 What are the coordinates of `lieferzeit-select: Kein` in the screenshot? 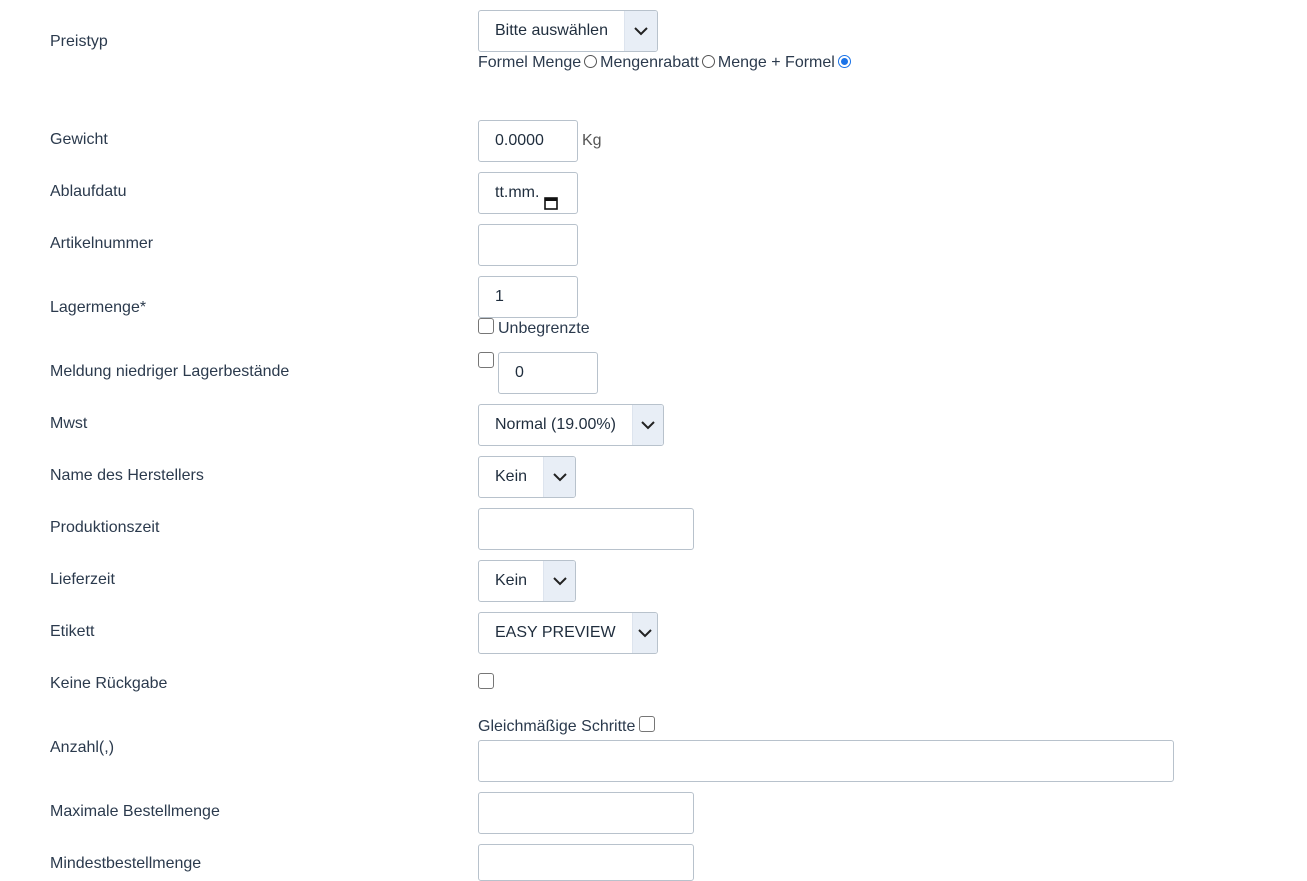 It's located at (527, 581).